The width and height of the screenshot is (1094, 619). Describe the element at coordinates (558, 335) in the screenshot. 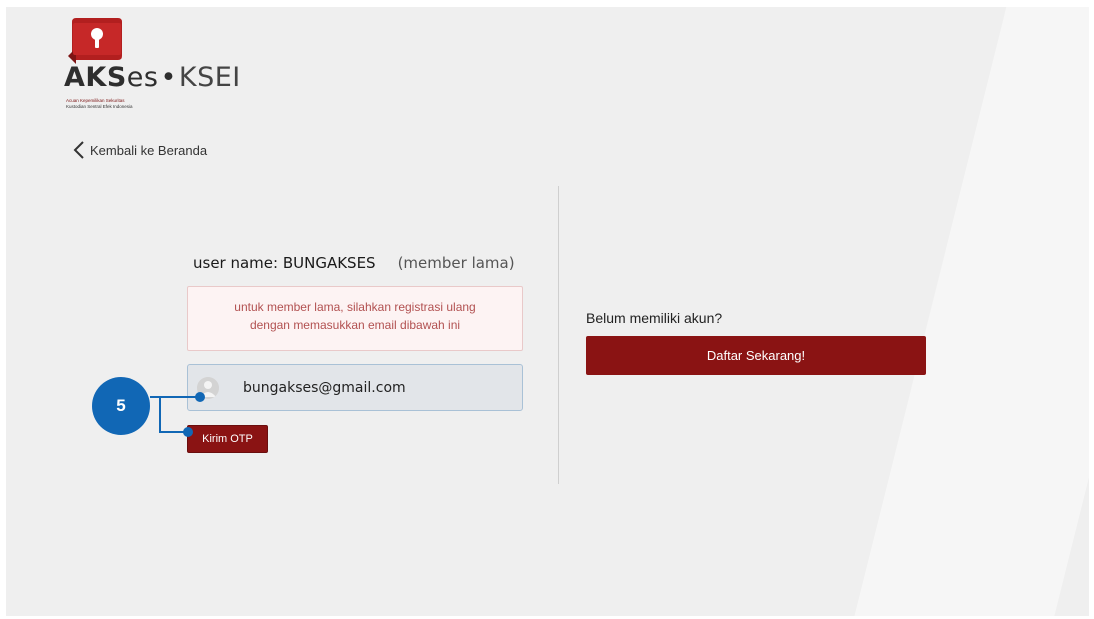

I see `column-divider` at that location.